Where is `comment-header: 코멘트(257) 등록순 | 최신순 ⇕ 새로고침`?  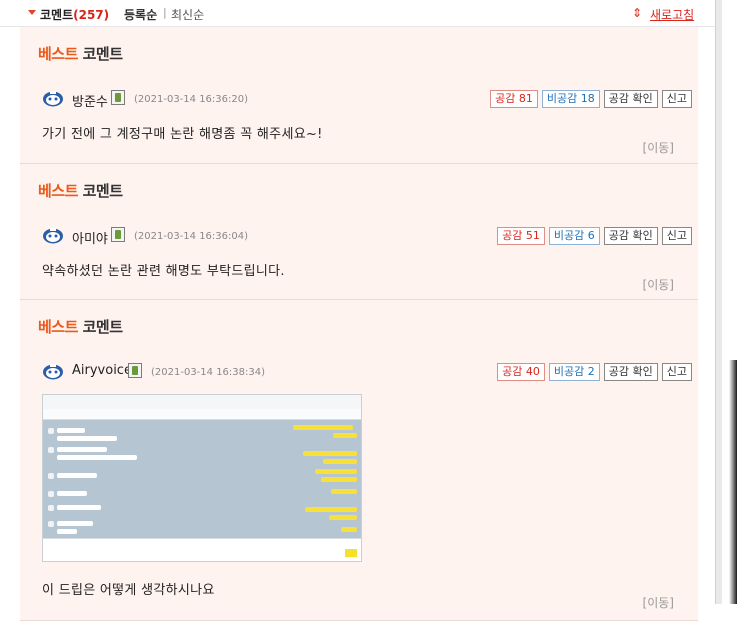 comment-header: 코멘트(257) 등록순 | 최신순 ⇕ 새로고침 is located at coordinates (358, 13).